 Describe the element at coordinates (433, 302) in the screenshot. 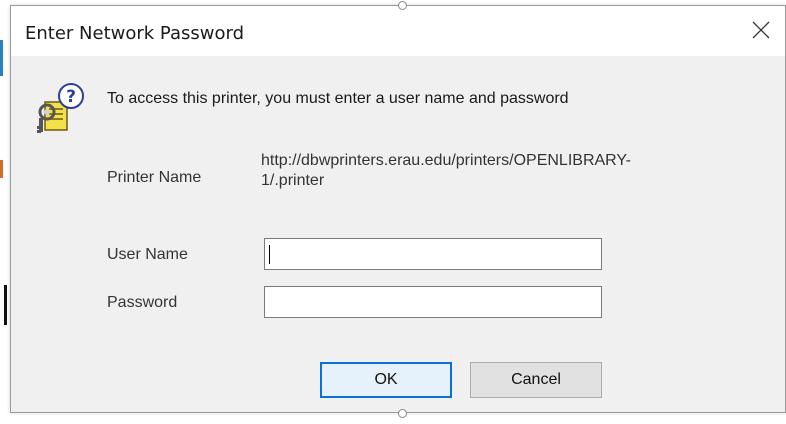

I see `password-input` at that location.